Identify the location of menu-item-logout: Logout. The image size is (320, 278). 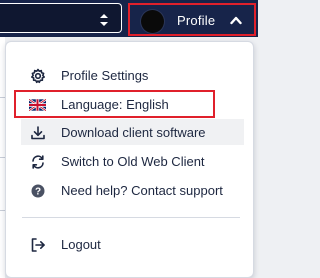
(132, 244).